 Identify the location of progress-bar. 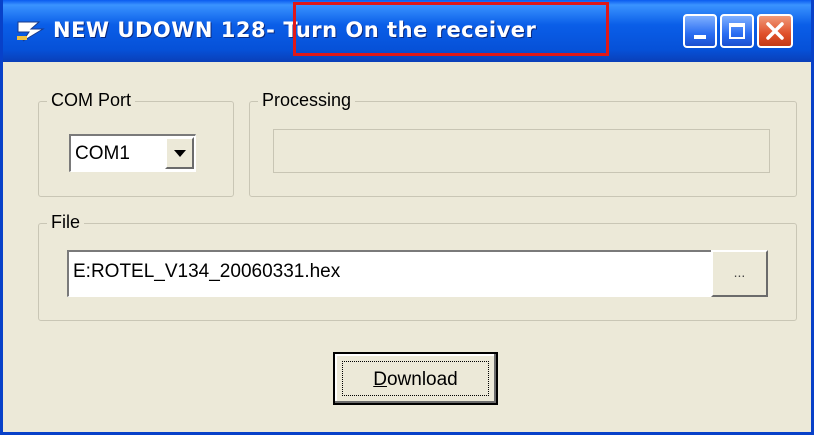
(521, 151).